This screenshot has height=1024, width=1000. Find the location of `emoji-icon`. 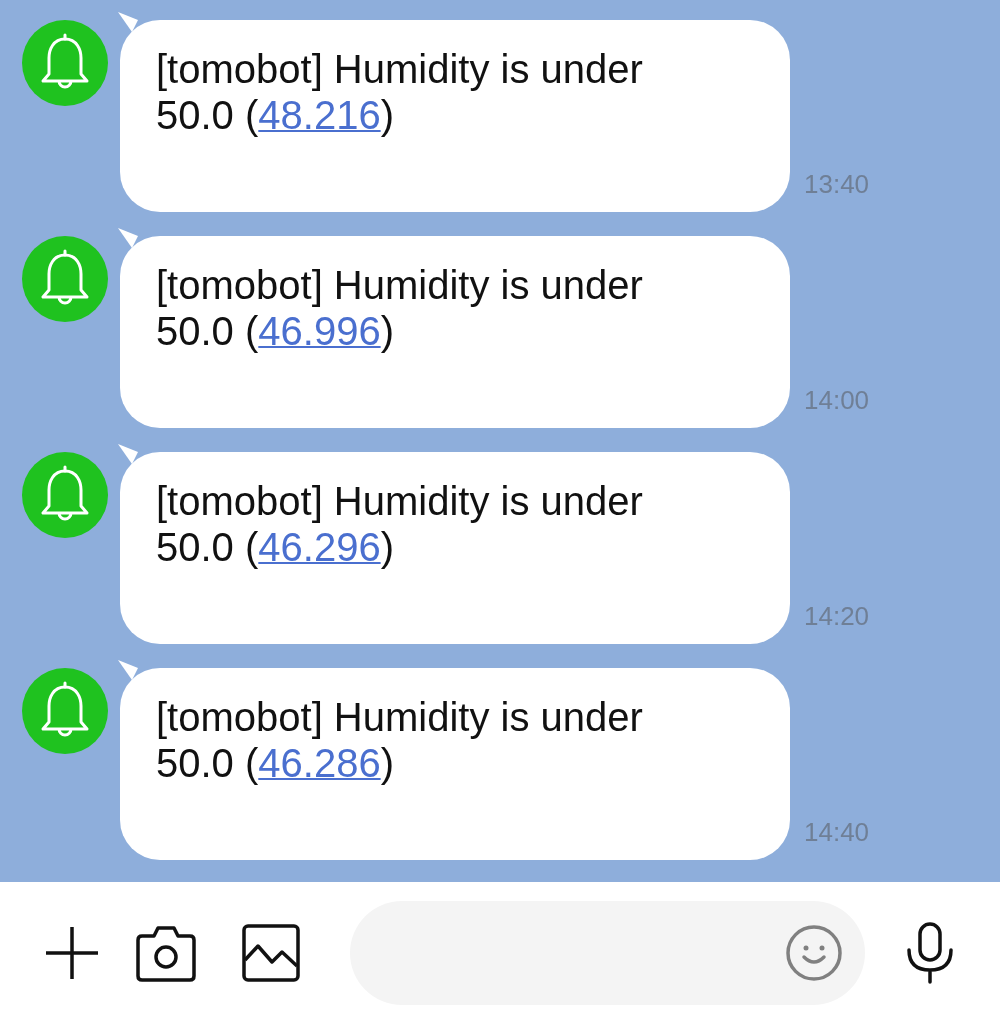

emoji-icon is located at coordinates (814, 953).